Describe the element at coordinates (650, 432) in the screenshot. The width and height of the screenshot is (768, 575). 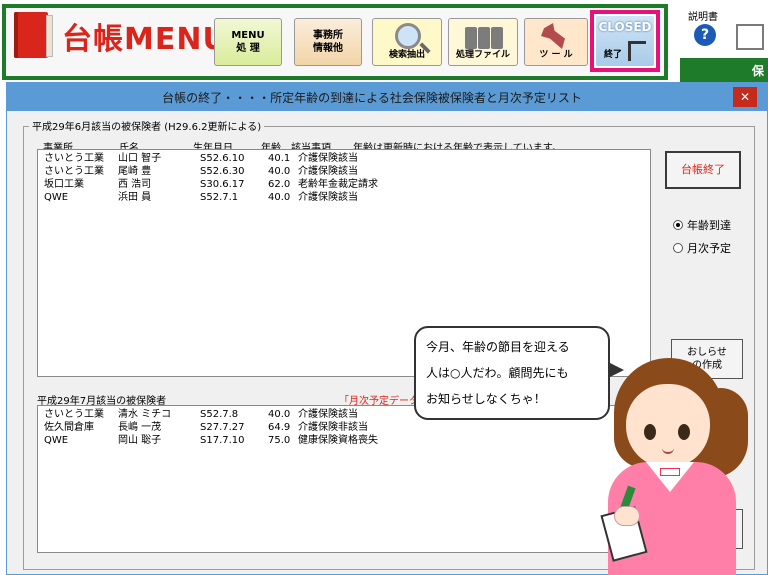
I see `mascot-left-eye` at that location.